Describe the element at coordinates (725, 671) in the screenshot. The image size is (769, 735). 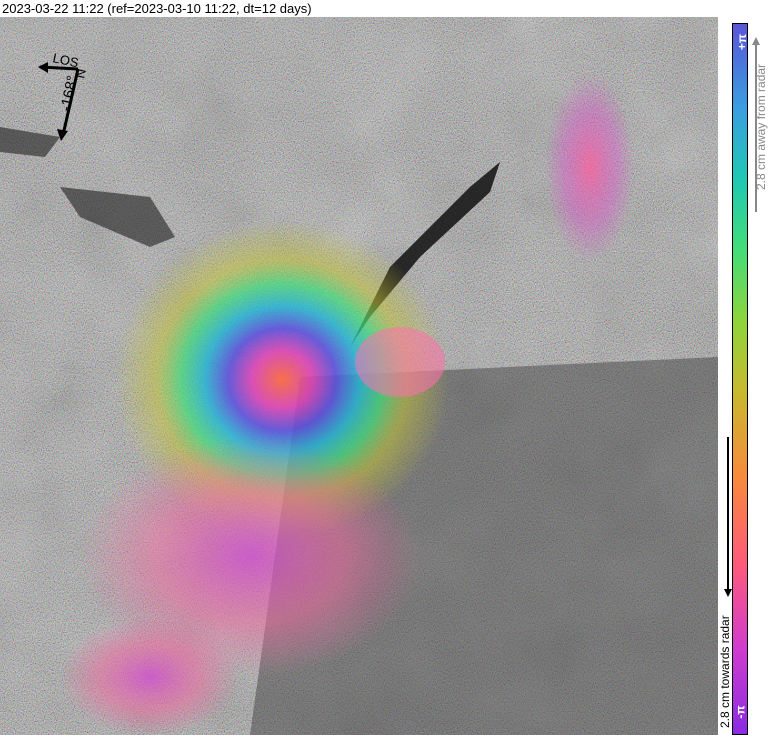
I see `towards-radar-label: 2.8 cm towards radar` at that location.